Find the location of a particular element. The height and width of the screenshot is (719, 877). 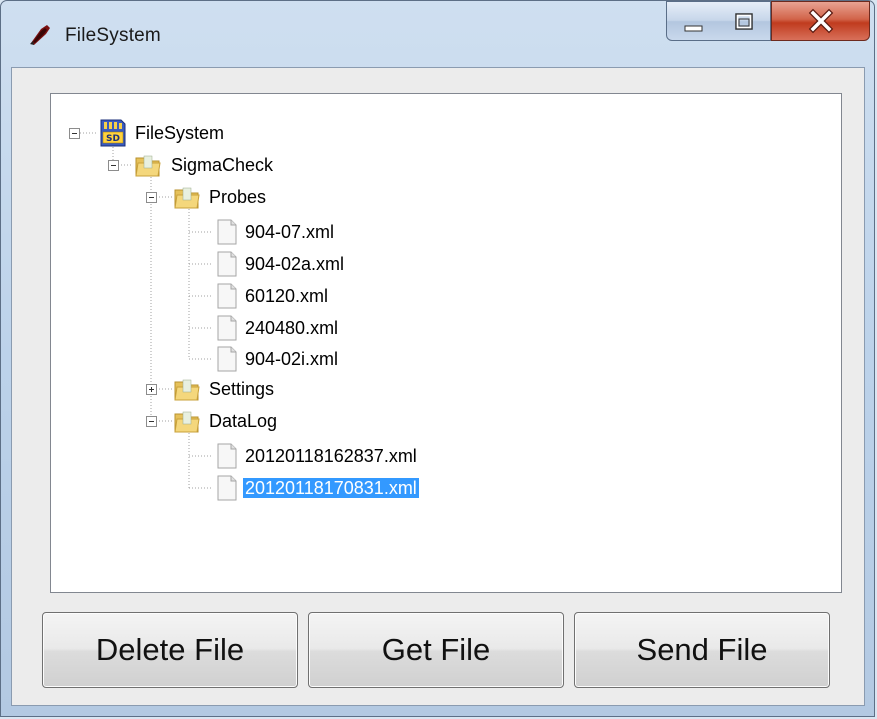

sd-card-icon: SD is located at coordinates (113, 133).